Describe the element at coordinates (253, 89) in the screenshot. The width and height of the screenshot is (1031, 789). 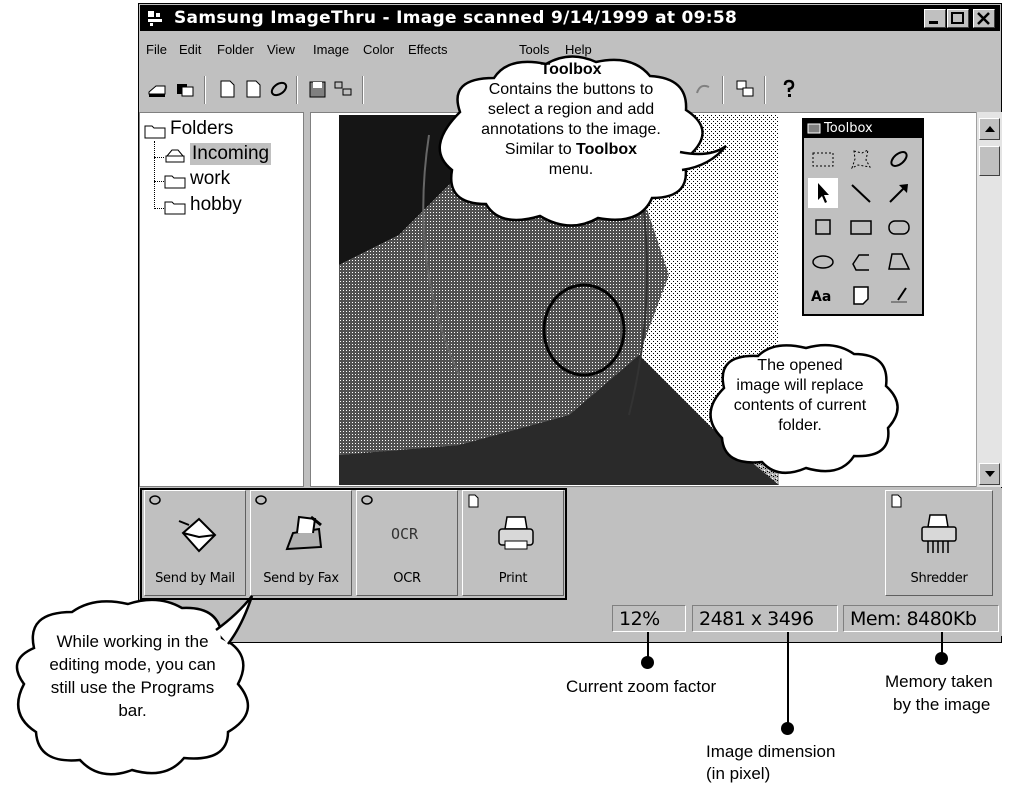
I see `blank-page-icon` at that location.